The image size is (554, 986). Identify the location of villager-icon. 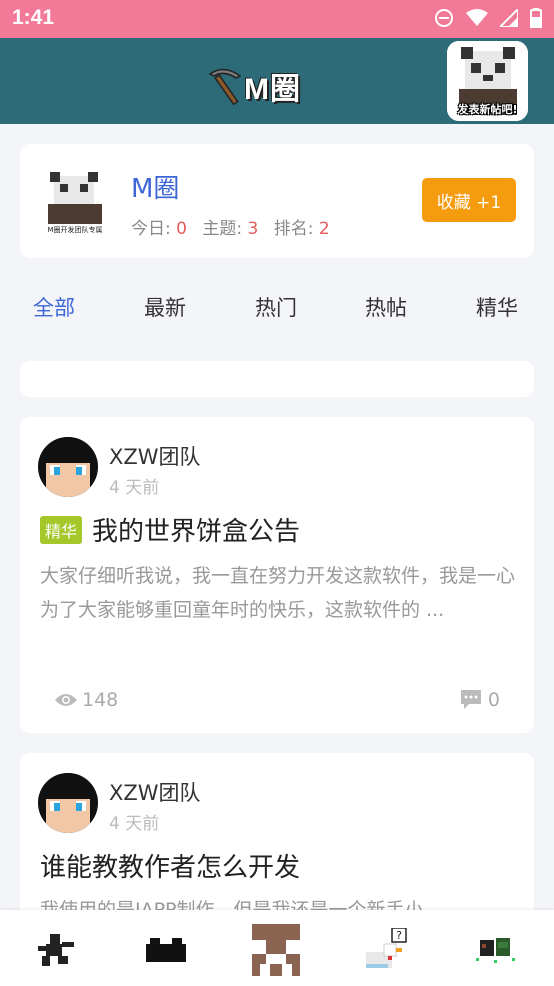
(495, 950).